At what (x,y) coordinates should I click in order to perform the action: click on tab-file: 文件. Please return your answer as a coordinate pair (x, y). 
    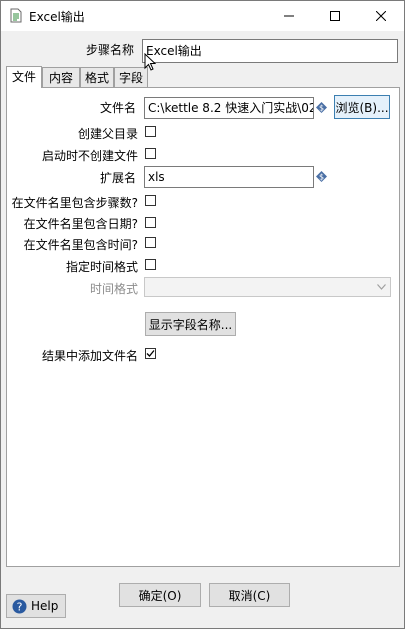
    Looking at the image, I should click on (24, 77).